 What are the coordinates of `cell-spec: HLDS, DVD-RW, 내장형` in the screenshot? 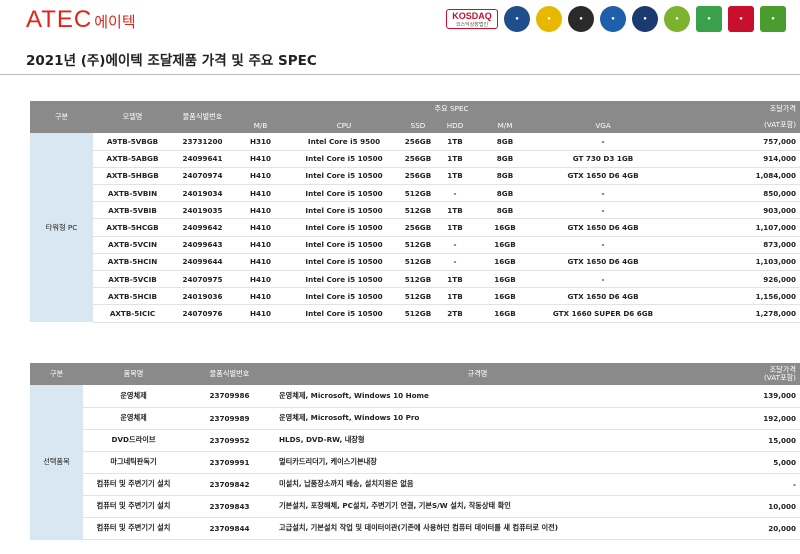 It's located at (477, 440).